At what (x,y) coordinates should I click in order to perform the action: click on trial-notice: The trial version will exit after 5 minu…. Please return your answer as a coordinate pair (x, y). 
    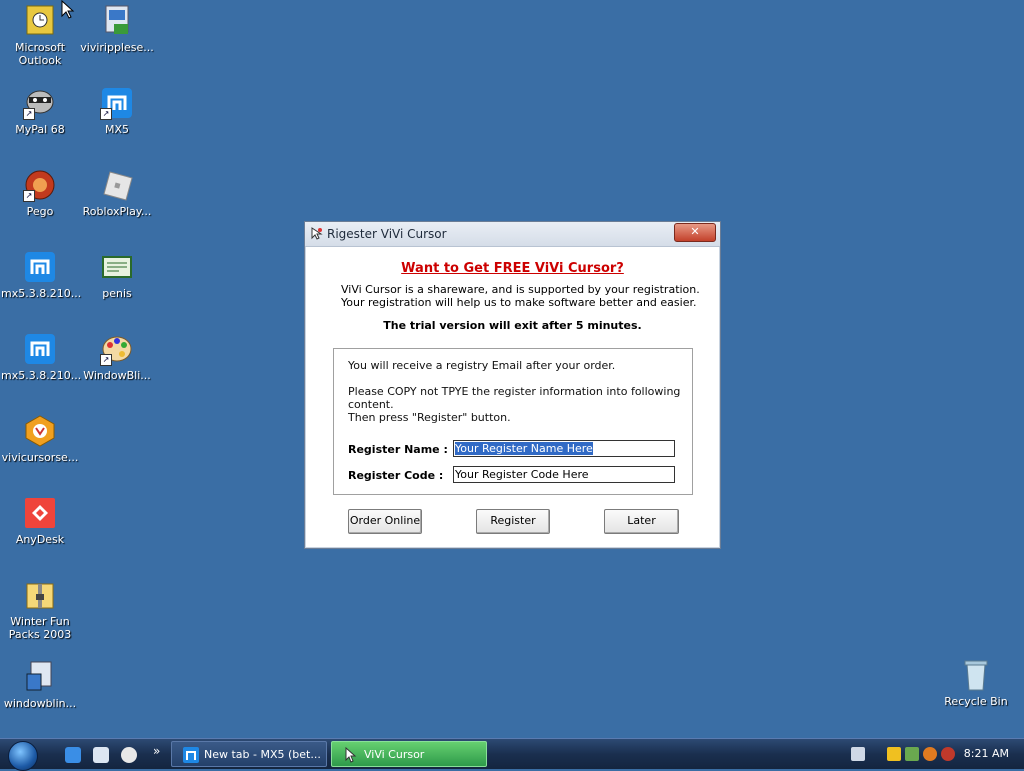
    Looking at the image, I should click on (512, 325).